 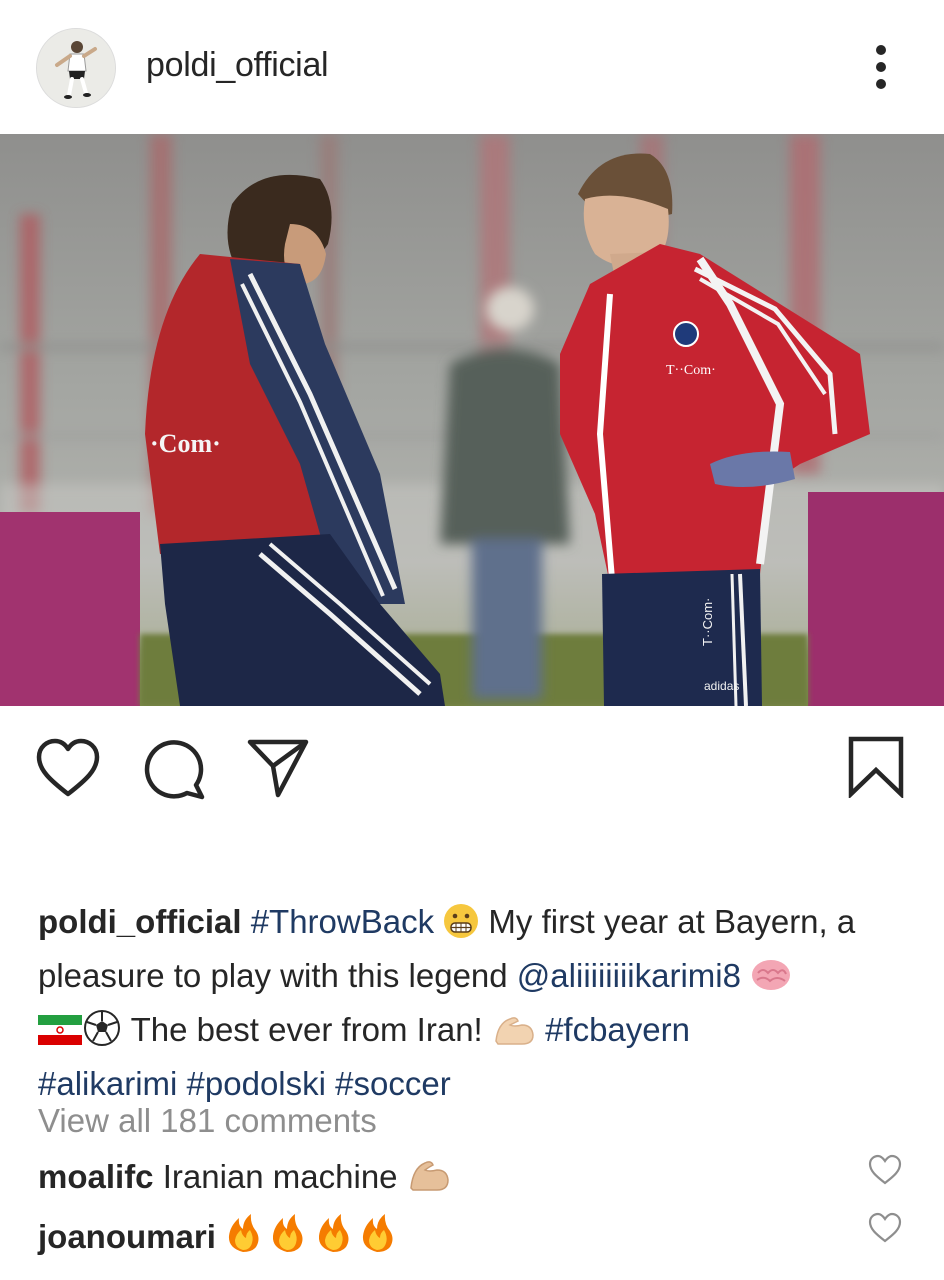 I want to click on profile-avatar, so click(x=76, y=68).